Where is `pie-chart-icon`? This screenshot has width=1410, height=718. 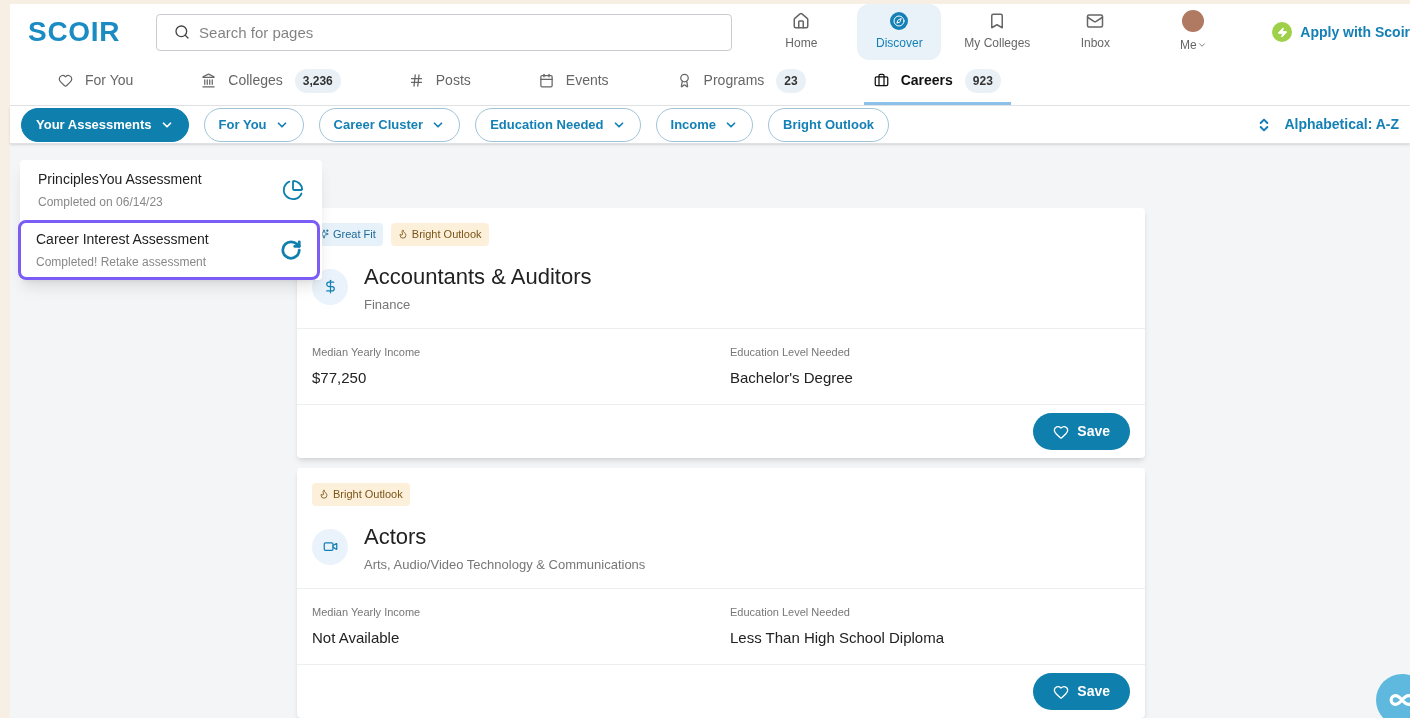
pie-chart-icon is located at coordinates (293, 190).